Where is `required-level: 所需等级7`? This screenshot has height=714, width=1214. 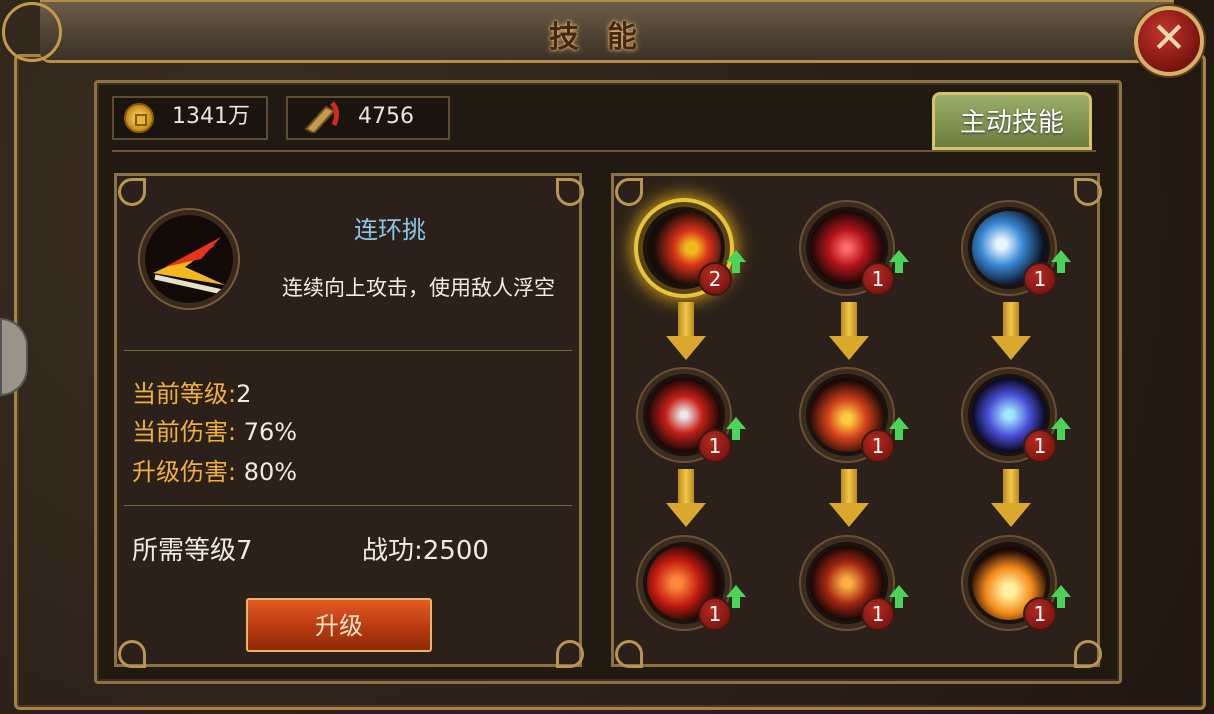 required-level: 所需等级7 is located at coordinates (192, 551).